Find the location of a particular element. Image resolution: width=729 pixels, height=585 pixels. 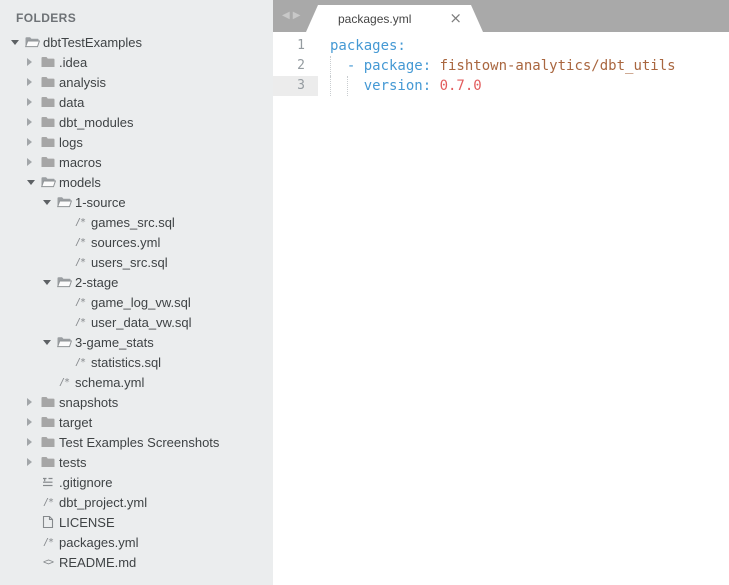

tree-item-file: /* user_data_vw.sql is located at coordinates (136, 322).